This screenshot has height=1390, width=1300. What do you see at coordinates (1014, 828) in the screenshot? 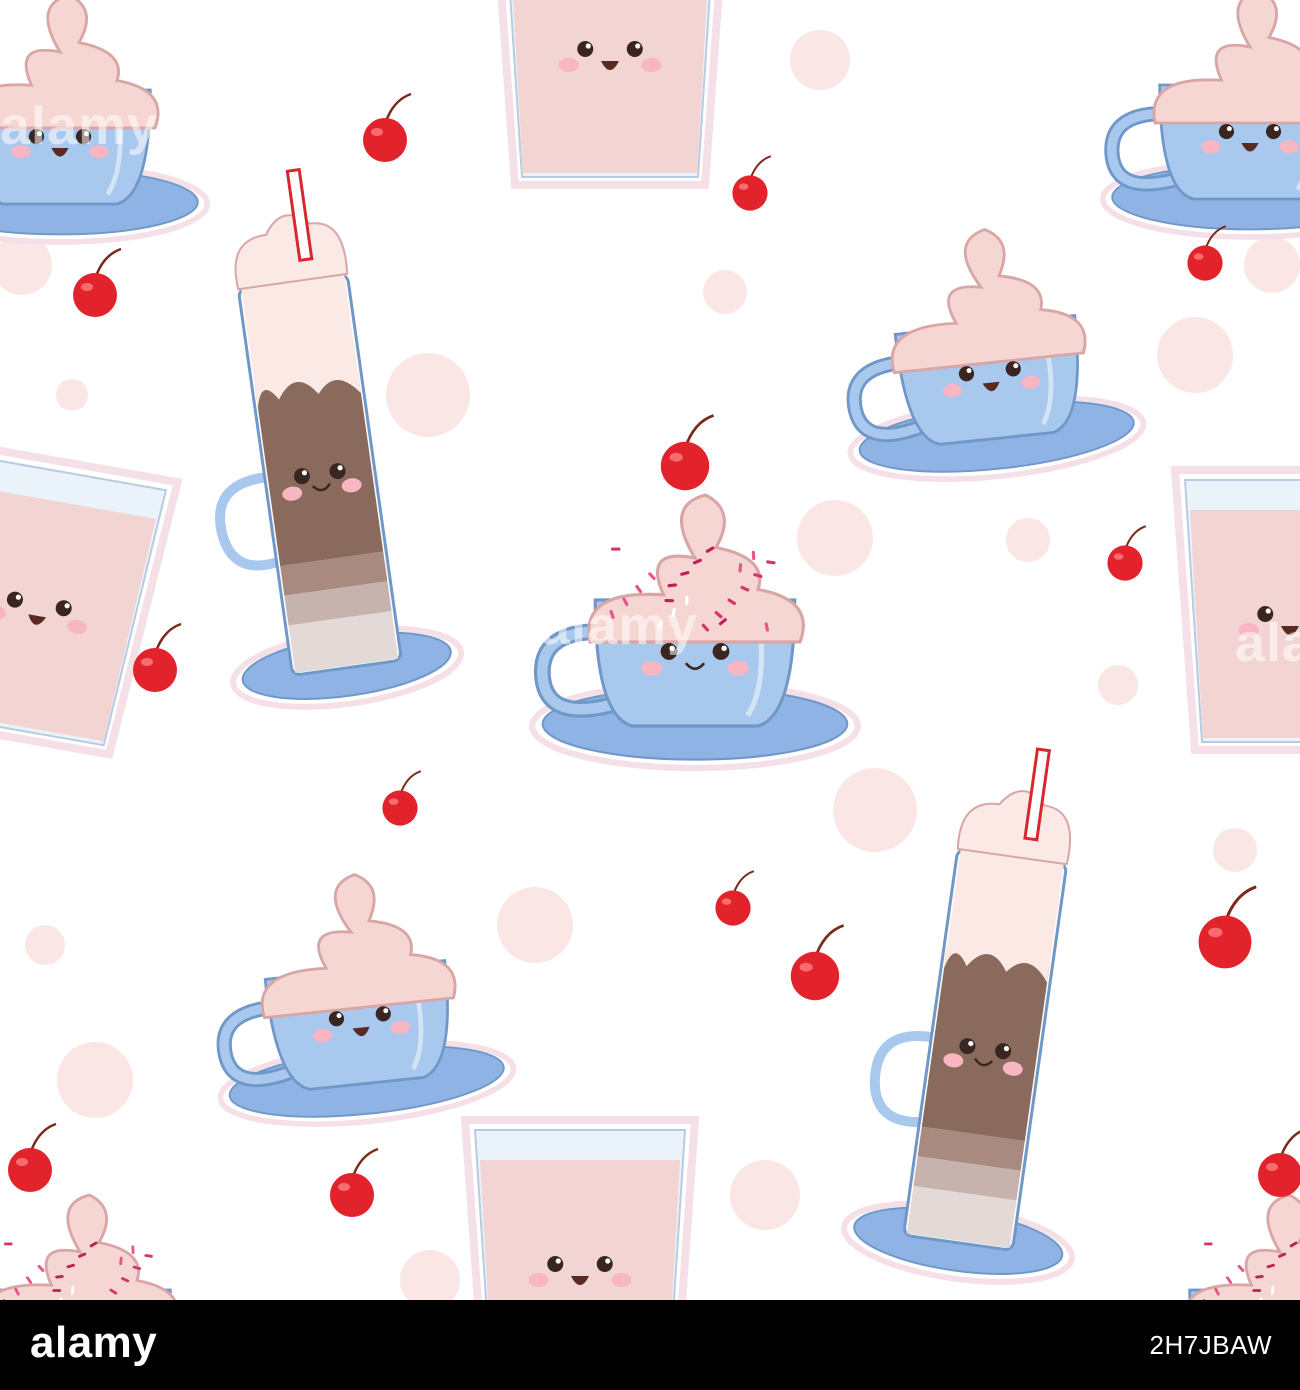
I see `foam-top` at bounding box center [1014, 828].